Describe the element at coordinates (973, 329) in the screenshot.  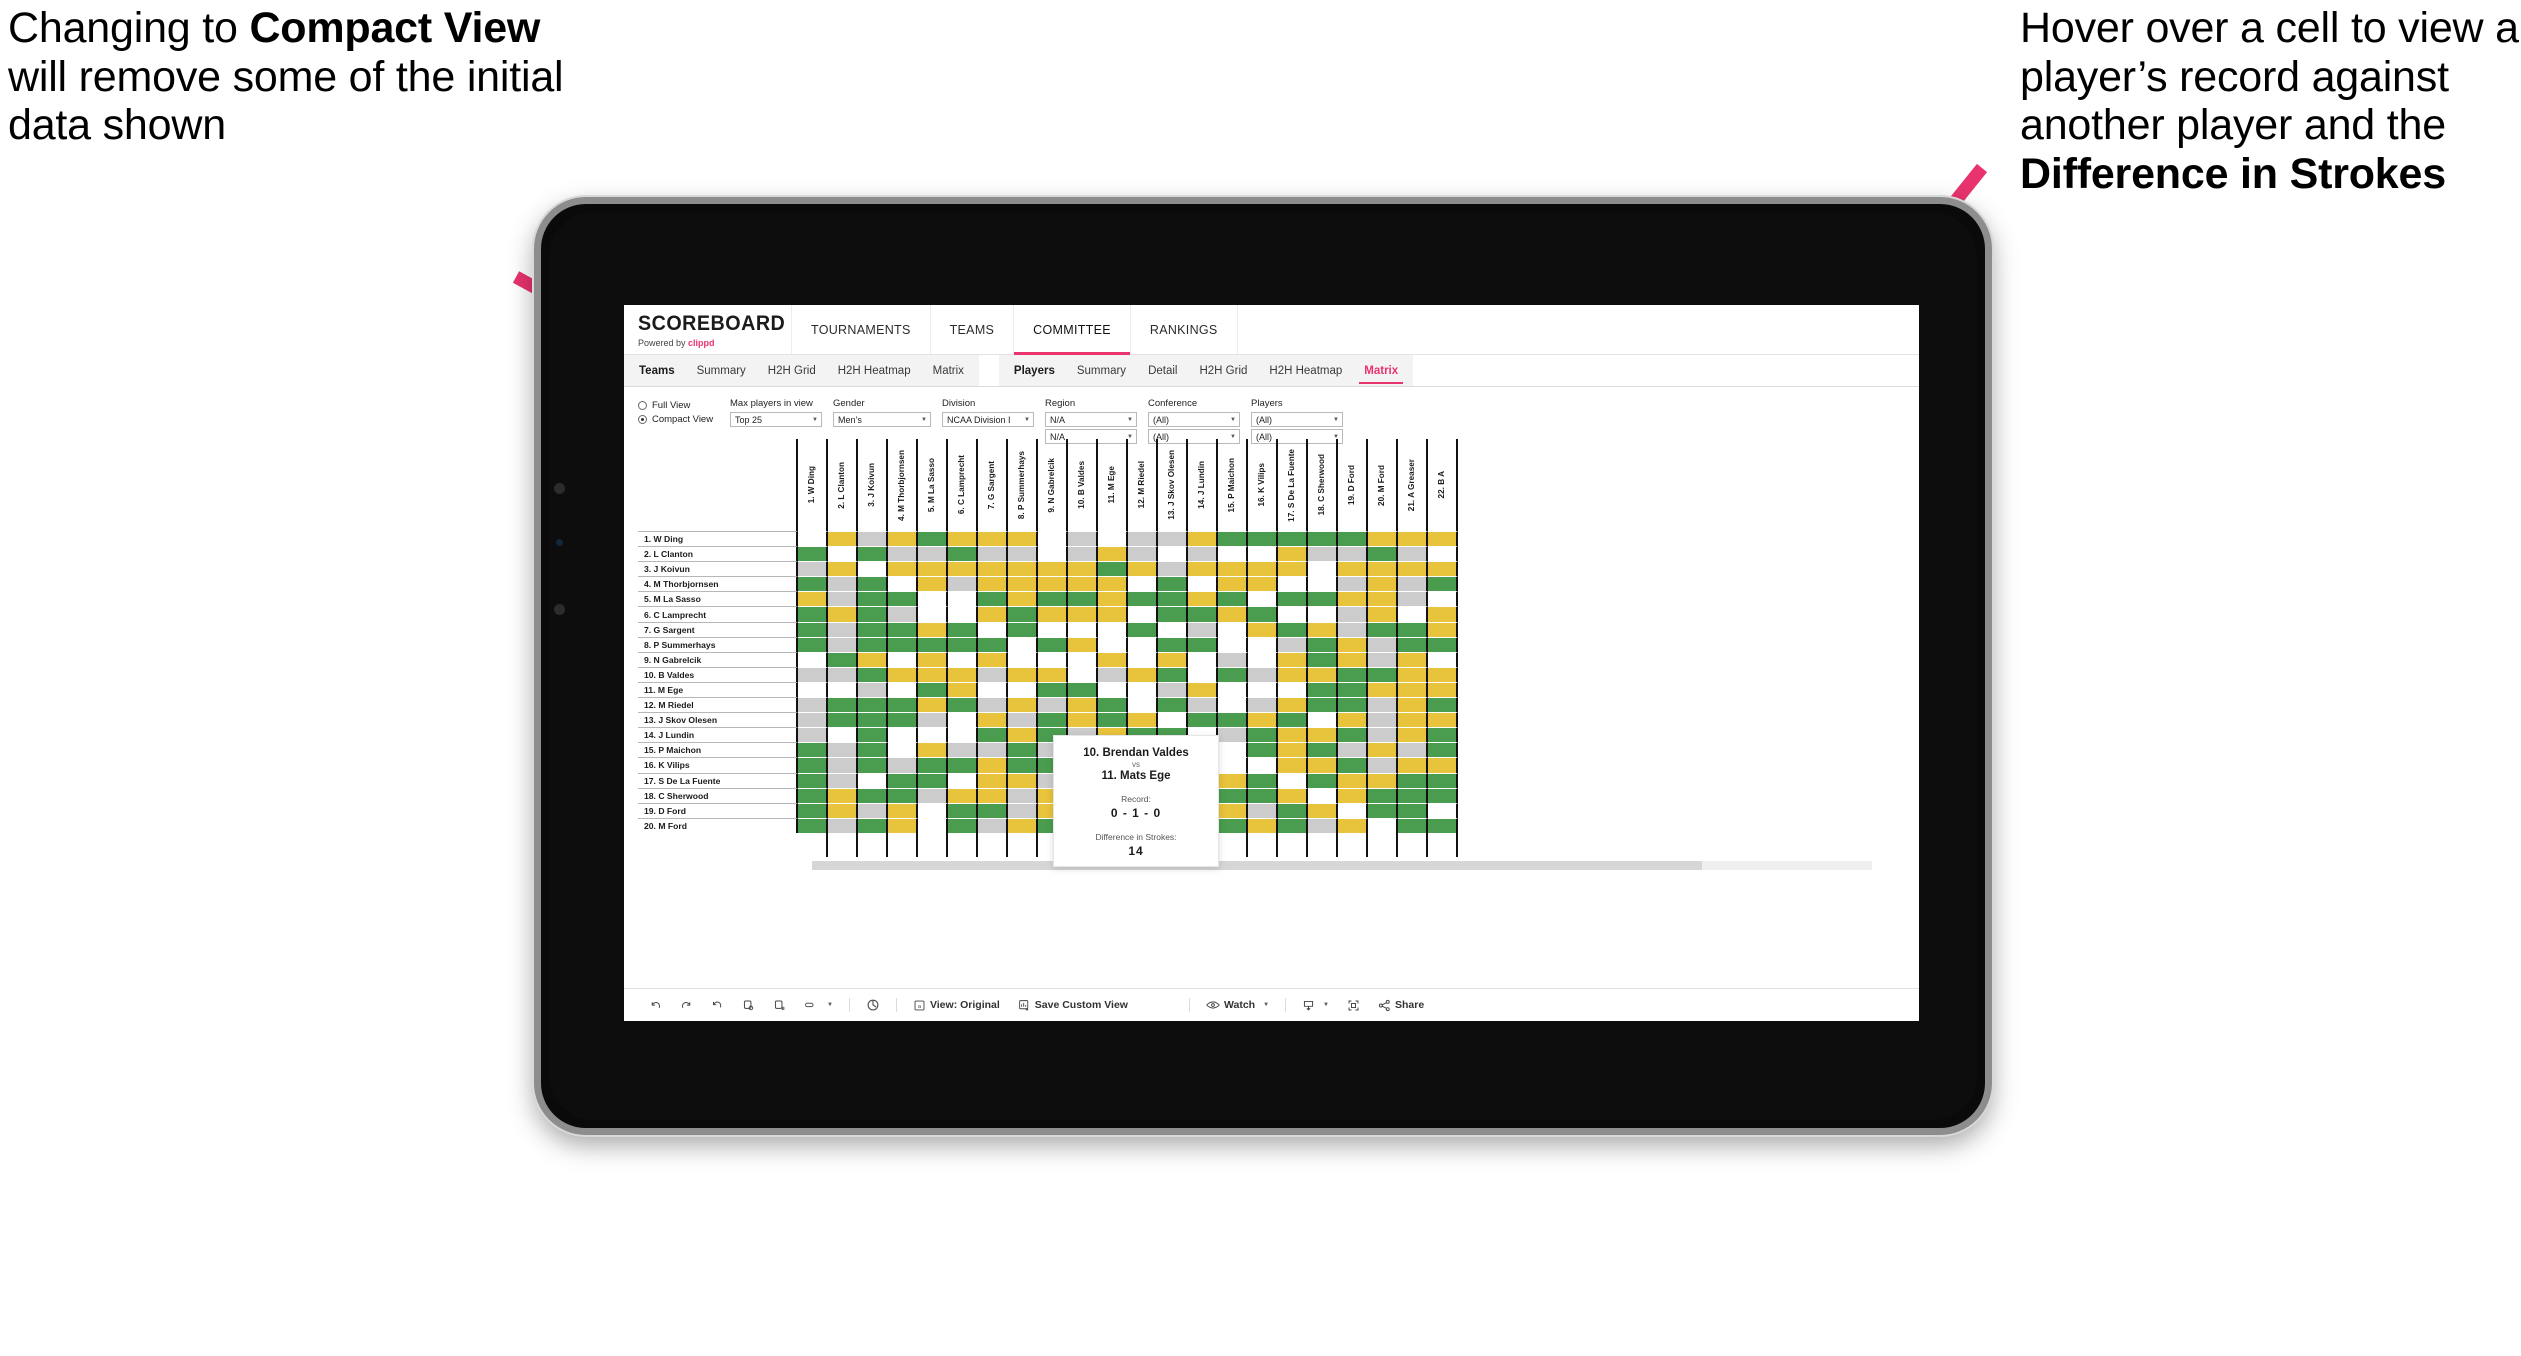
I see `topnav-item-teams: TEAMS` at that location.